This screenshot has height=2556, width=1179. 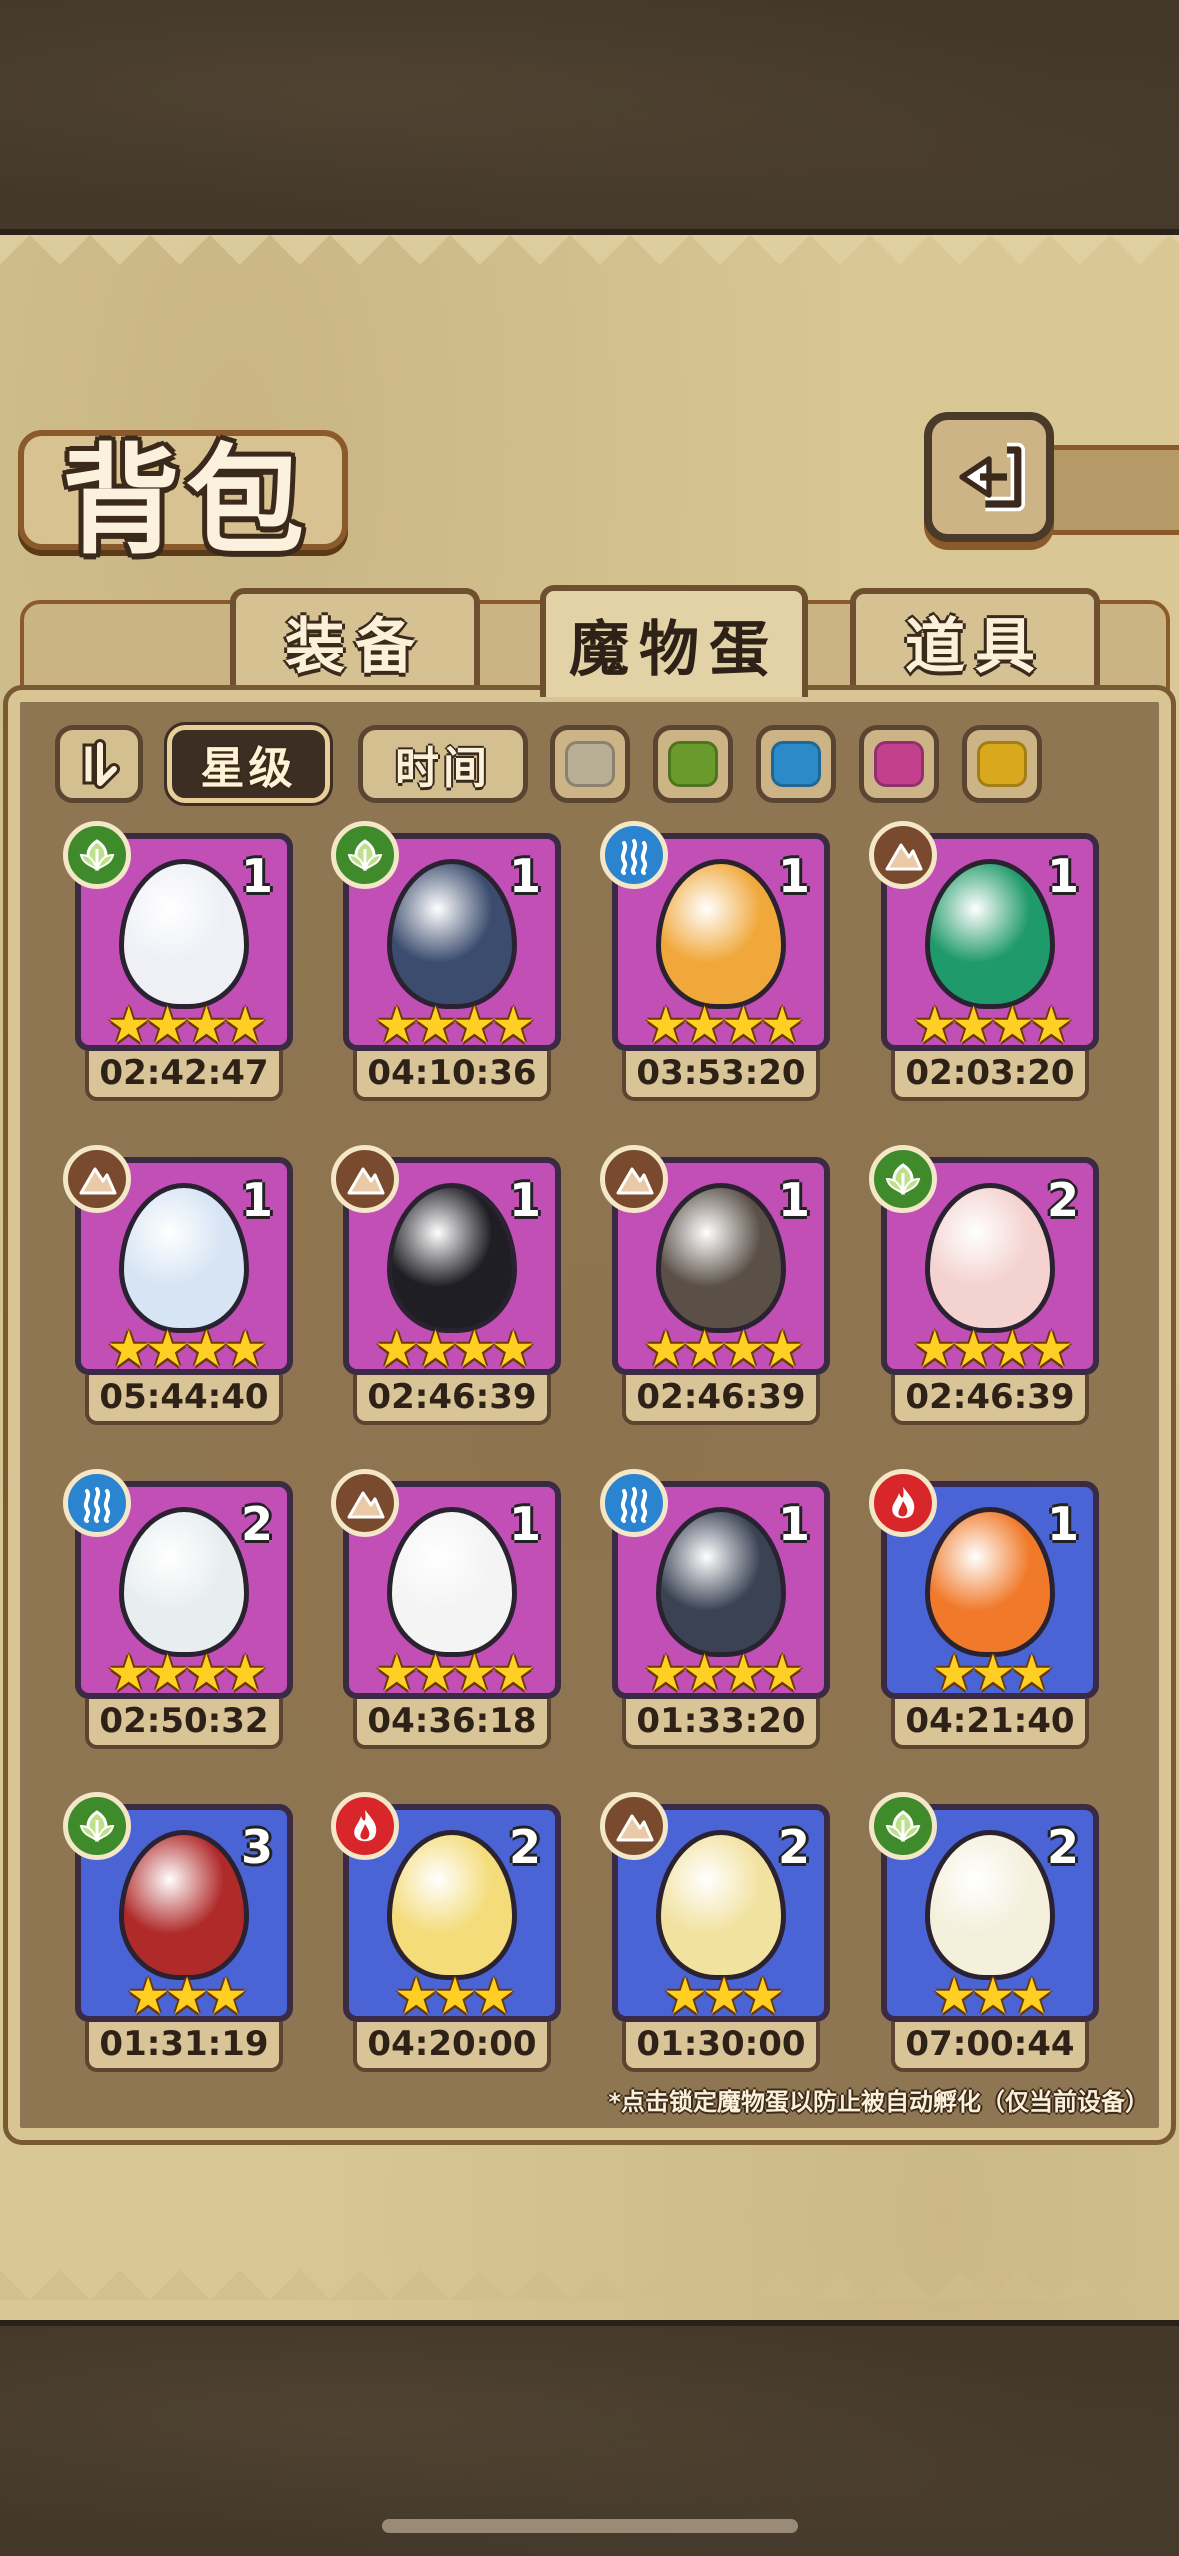 What do you see at coordinates (355, 646) in the screenshot?
I see `tab-label: 装备` at bounding box center [355, 646].